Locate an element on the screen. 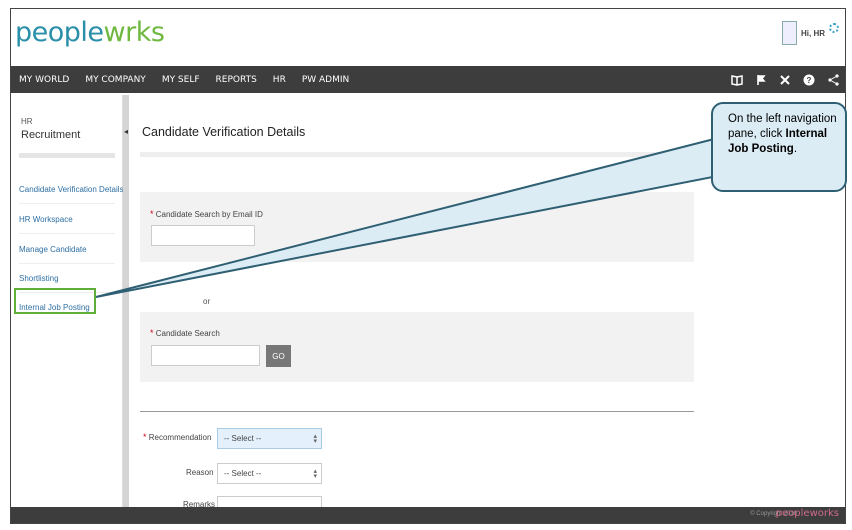  top-header: peoplewrks Hi, HR is located at coordinates (428, 37).